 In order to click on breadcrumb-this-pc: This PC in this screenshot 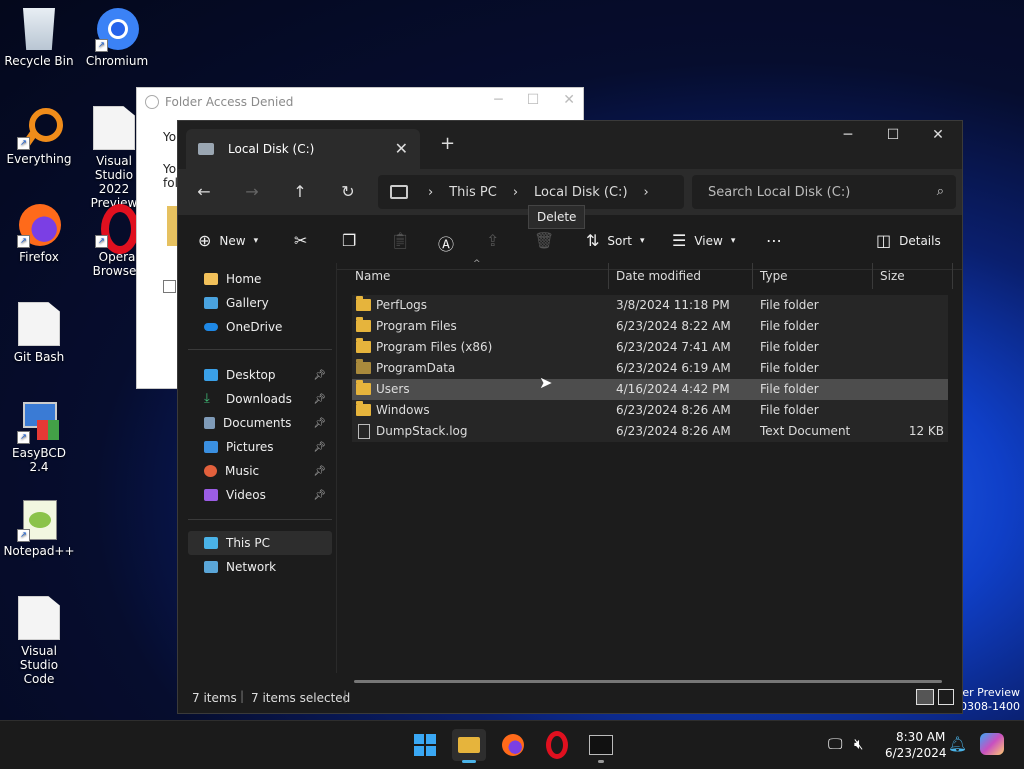, I will do `click(473, 192)`.